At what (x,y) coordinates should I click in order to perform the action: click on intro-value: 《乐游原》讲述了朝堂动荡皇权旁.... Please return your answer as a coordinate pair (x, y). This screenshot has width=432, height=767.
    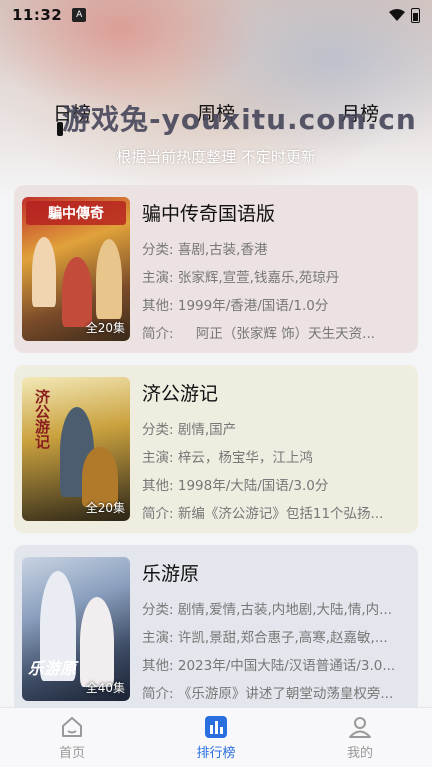
    Looking at the image, I should click on (285, 693).